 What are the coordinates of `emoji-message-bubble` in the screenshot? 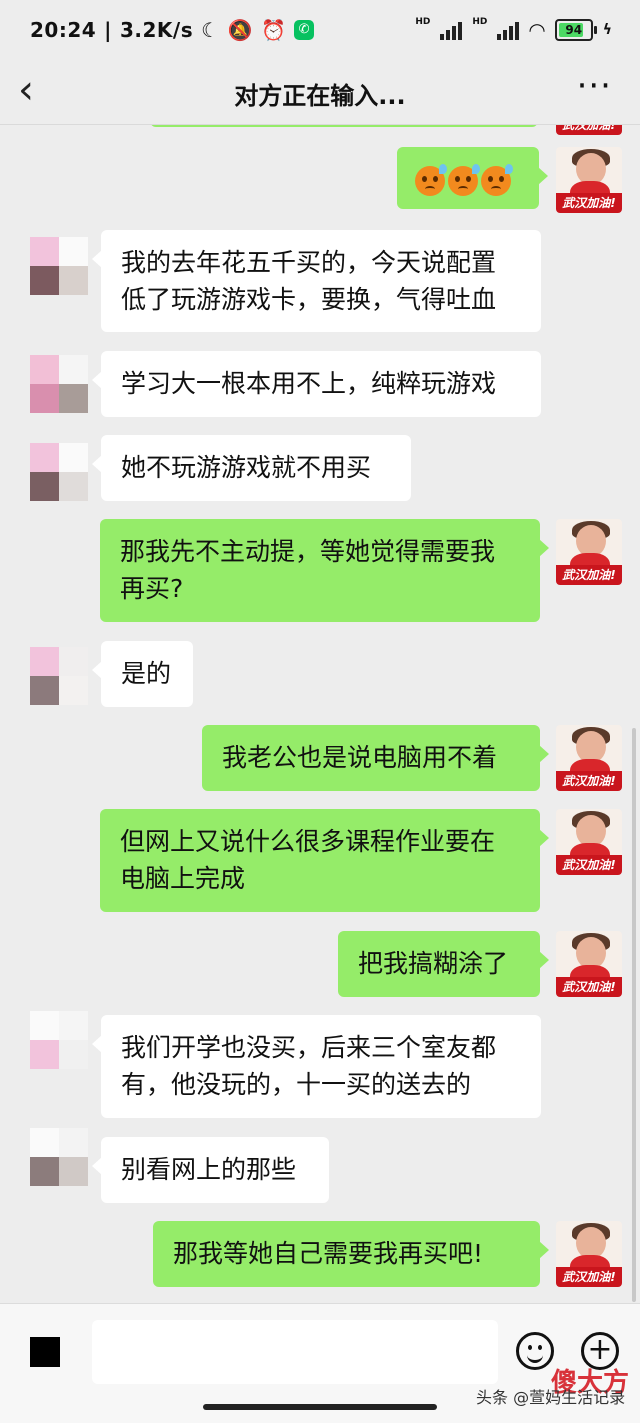 It's located at (472, 178).